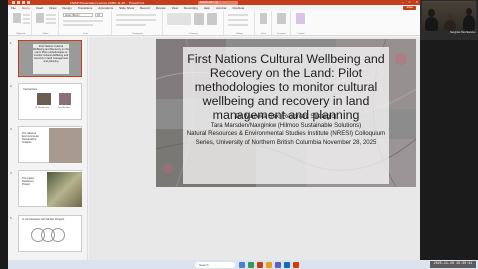 This screenshot has height=269, width=478. I want to click on thumbnail-number: 1, so click(11, 43).